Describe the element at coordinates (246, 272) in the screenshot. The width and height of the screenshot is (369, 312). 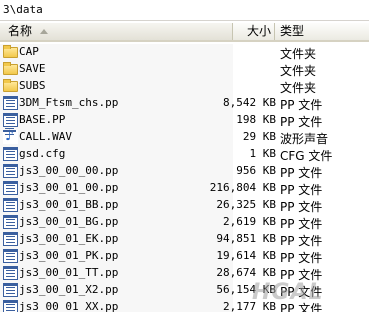
I see `file-size: 28,674 KB` at that location.